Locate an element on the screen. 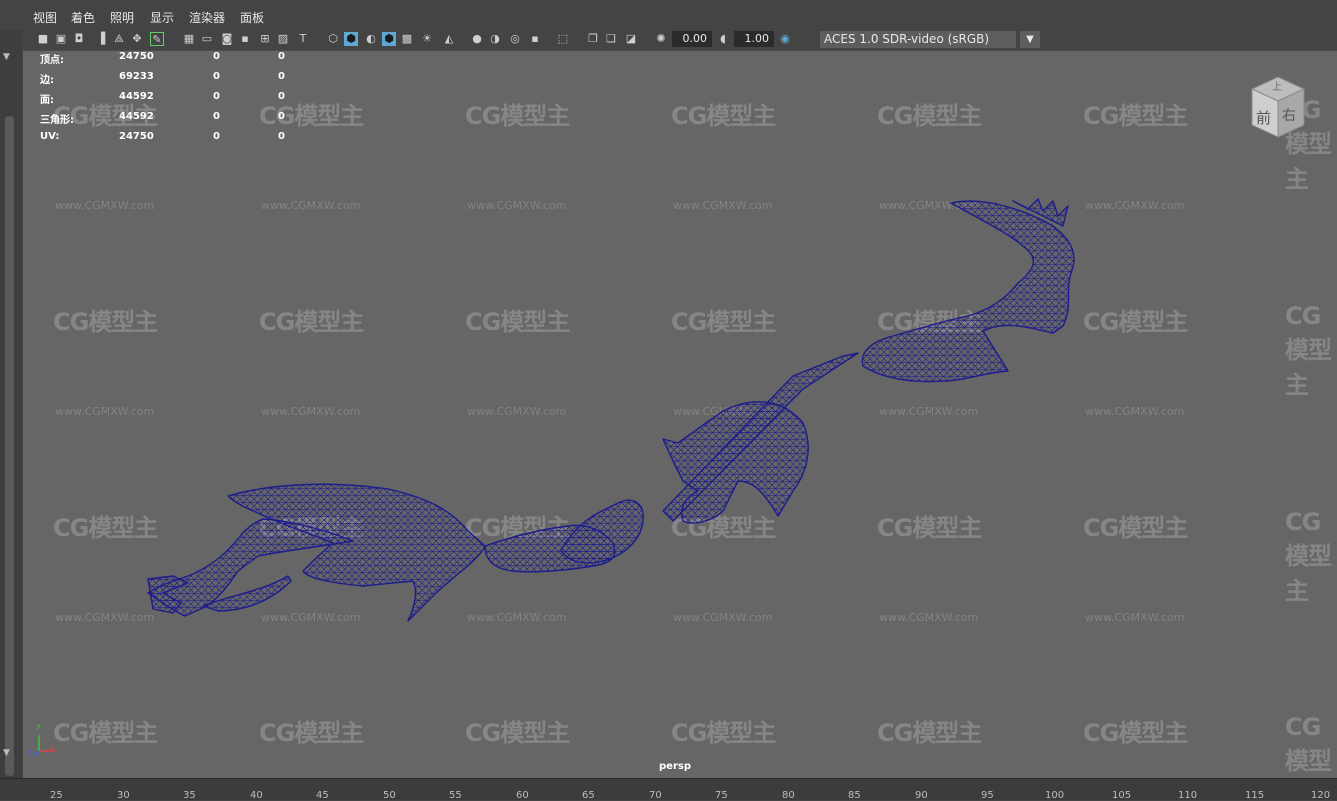 This screenshot has height=801, width=1337. viewcube-top: 上 is located at coordinates (1277, 85).